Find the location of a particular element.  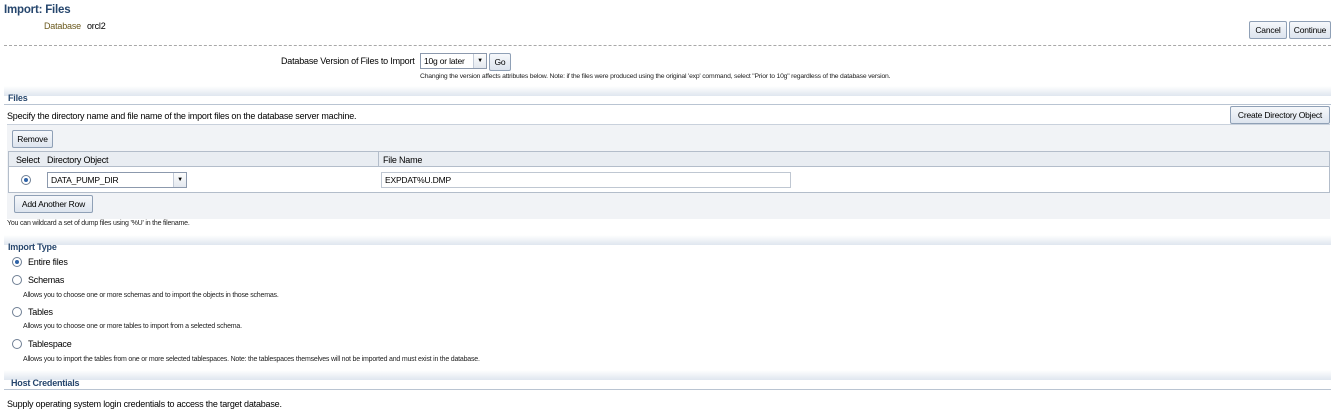

row-select-radio is located at coordinates (26, 180).